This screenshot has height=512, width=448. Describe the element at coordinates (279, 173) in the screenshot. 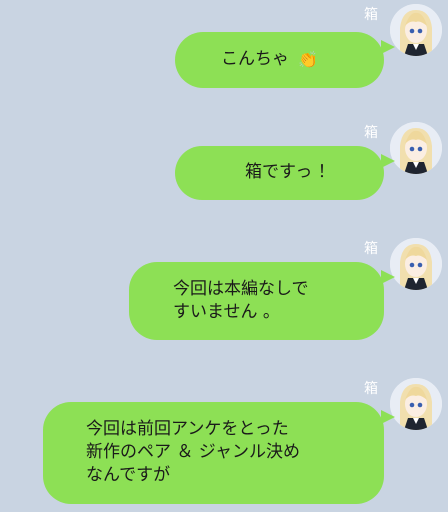

I see `message-bubble: 箱ですっ ！` at that location.